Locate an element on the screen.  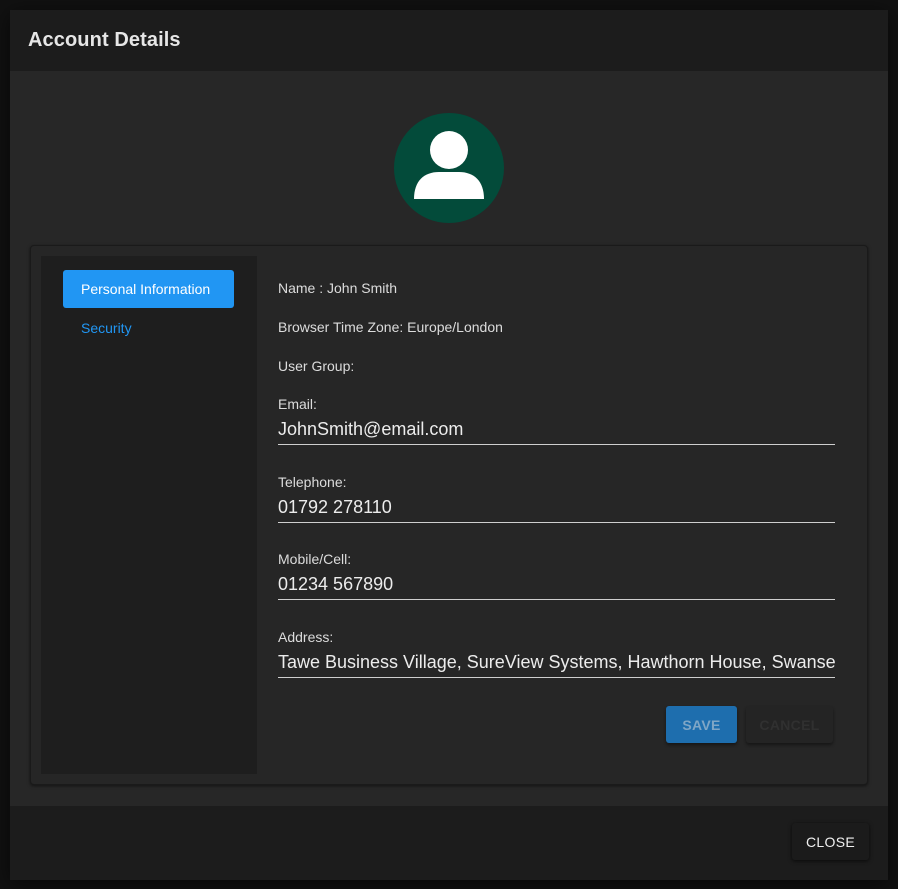
email-label: Email: is located at coordinates (297, 404).